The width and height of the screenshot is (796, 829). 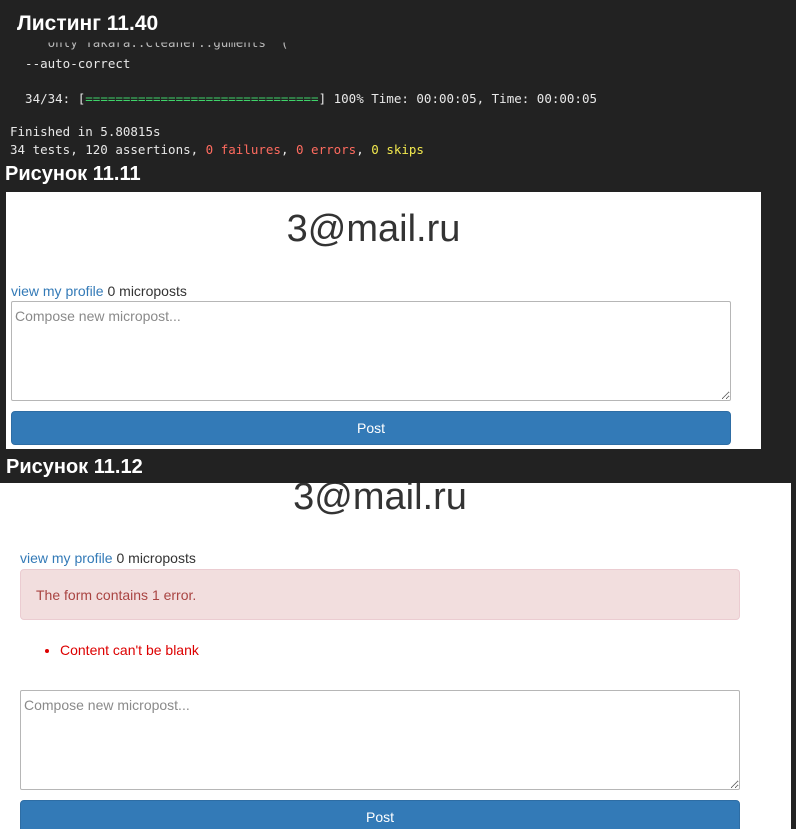 I want to click on progress-bar: ===============================, so click(x=202, y=98).